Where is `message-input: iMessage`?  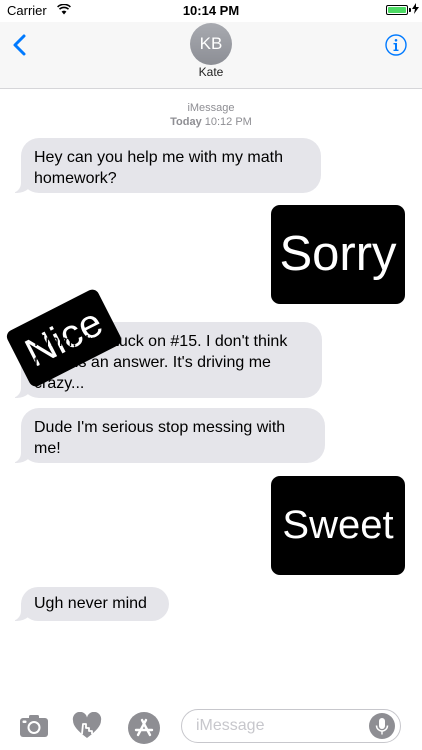
message-input: iMessage is located at coordinates (291, 726).